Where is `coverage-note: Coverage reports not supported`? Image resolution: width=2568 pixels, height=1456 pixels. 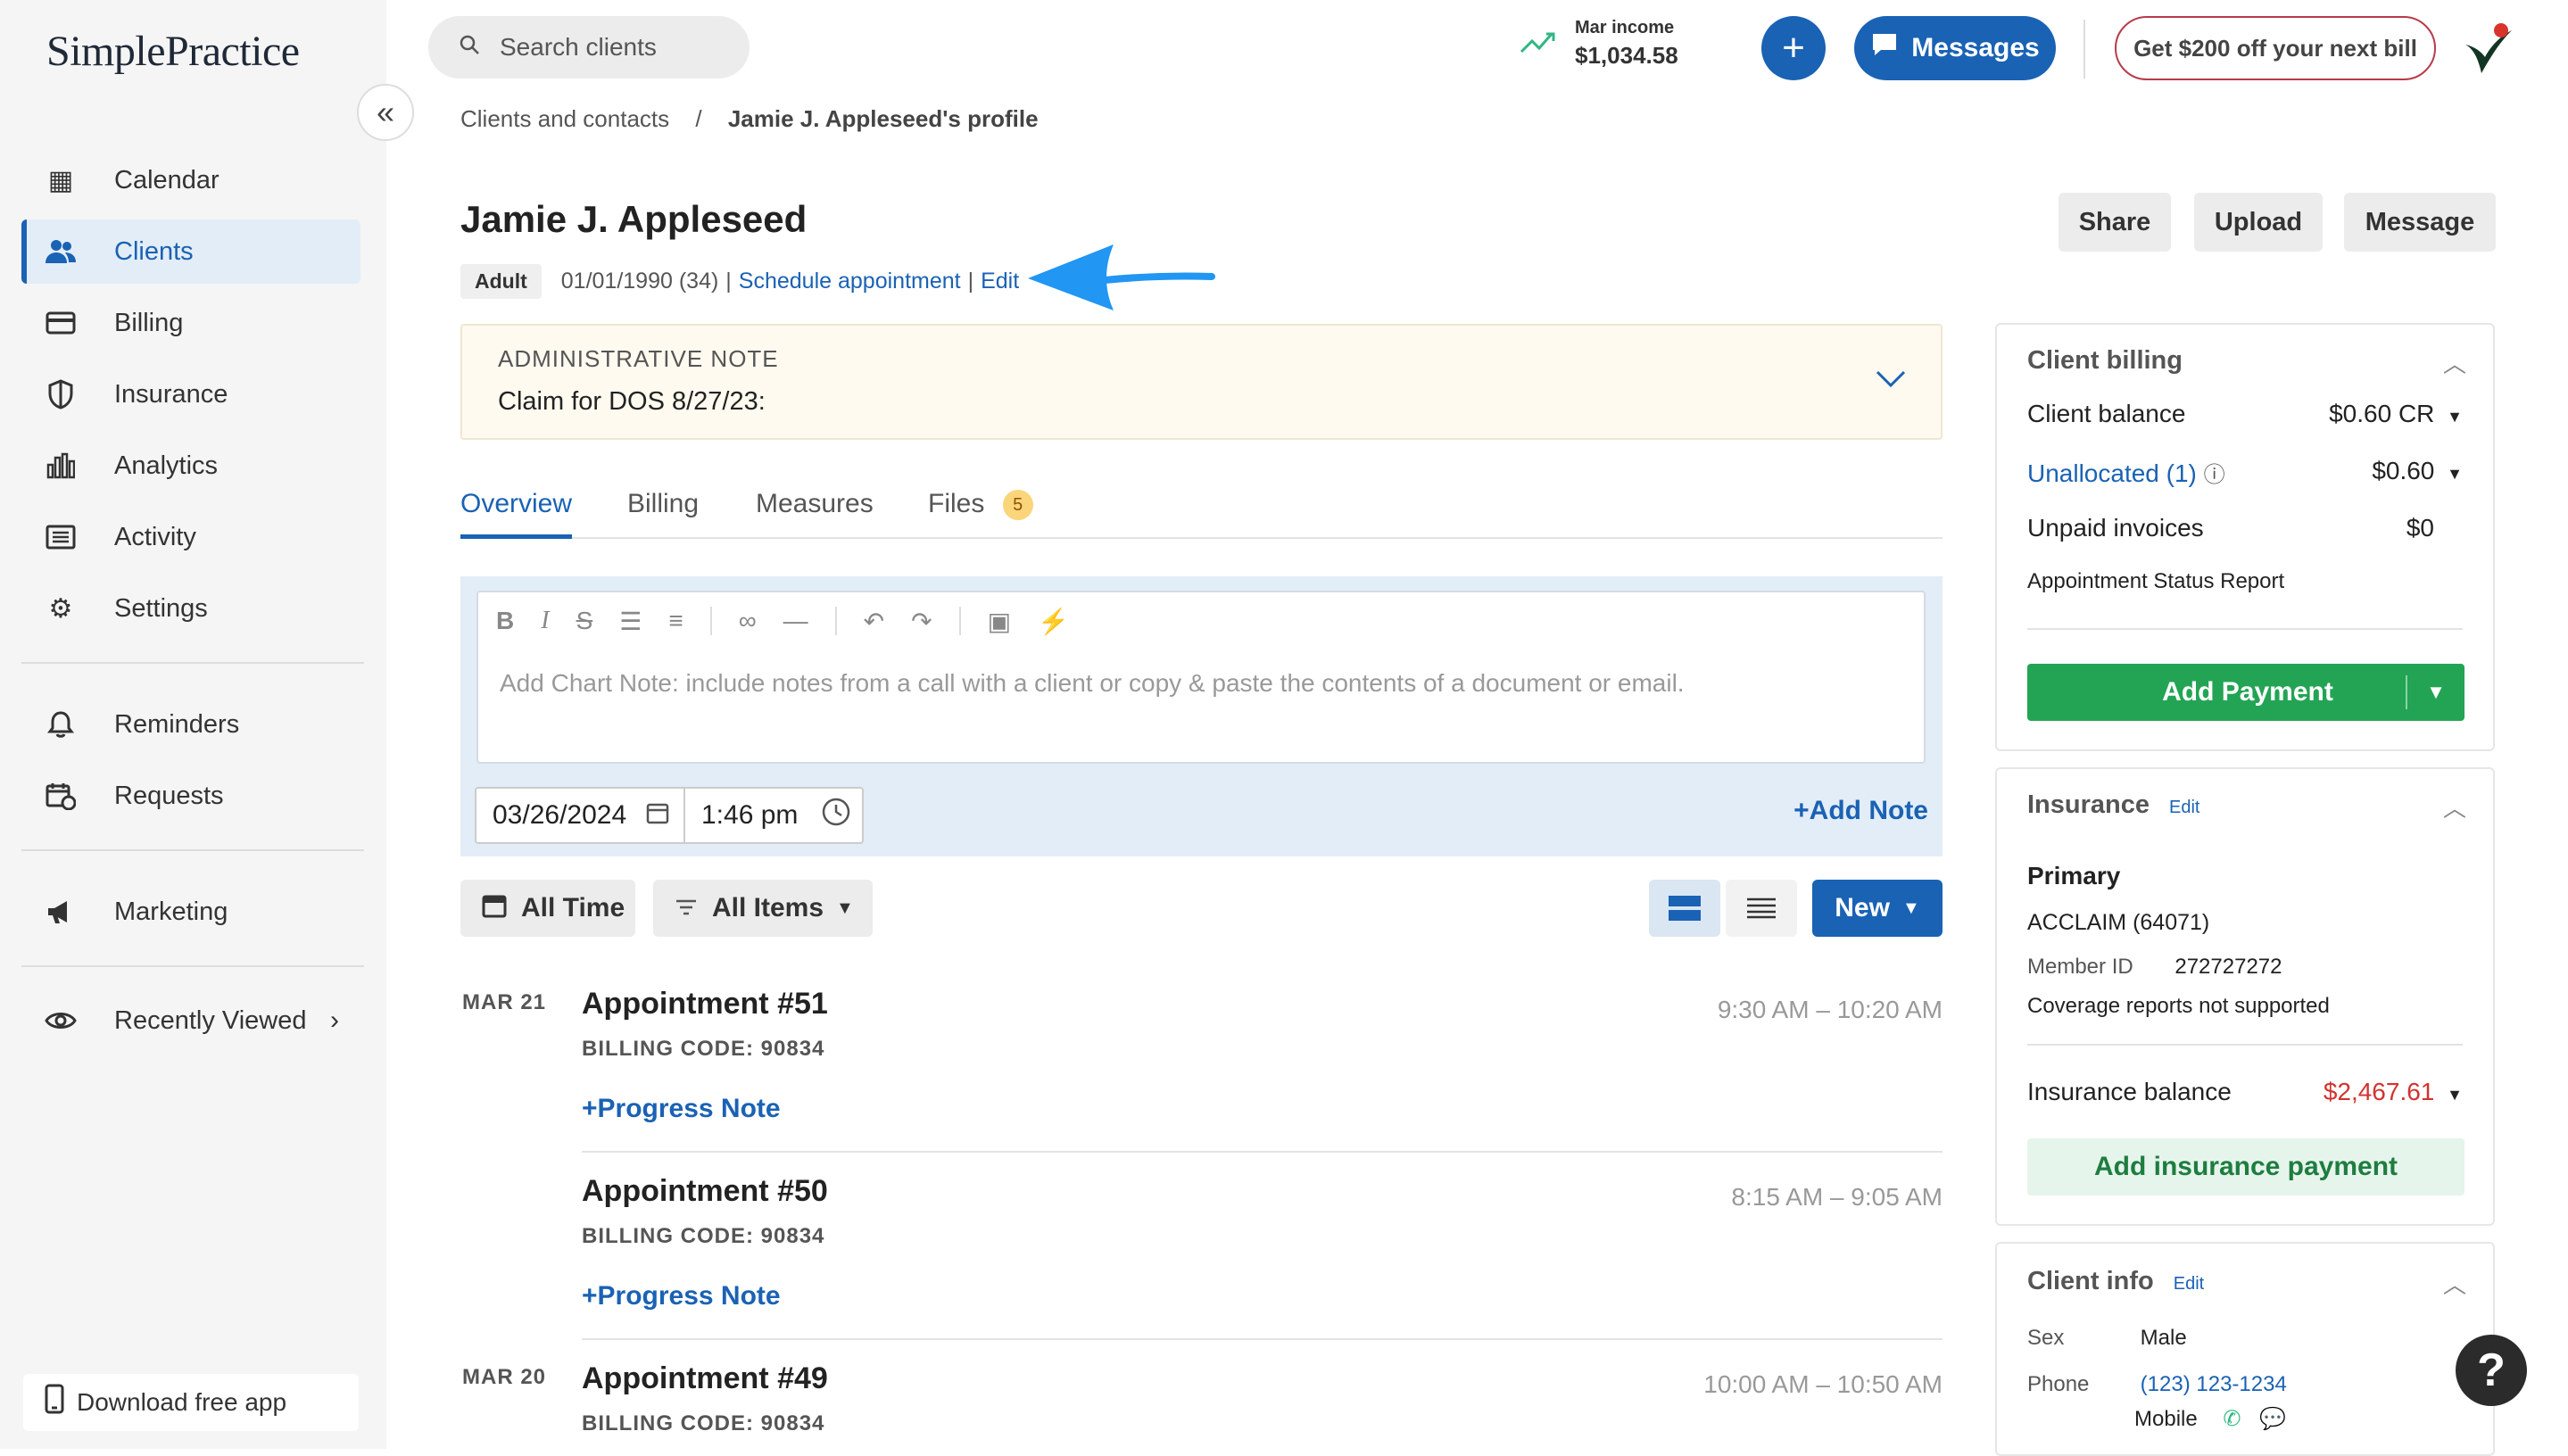 coverage-note: Coverage reports not supported is located at coordinates (2178, 1006).